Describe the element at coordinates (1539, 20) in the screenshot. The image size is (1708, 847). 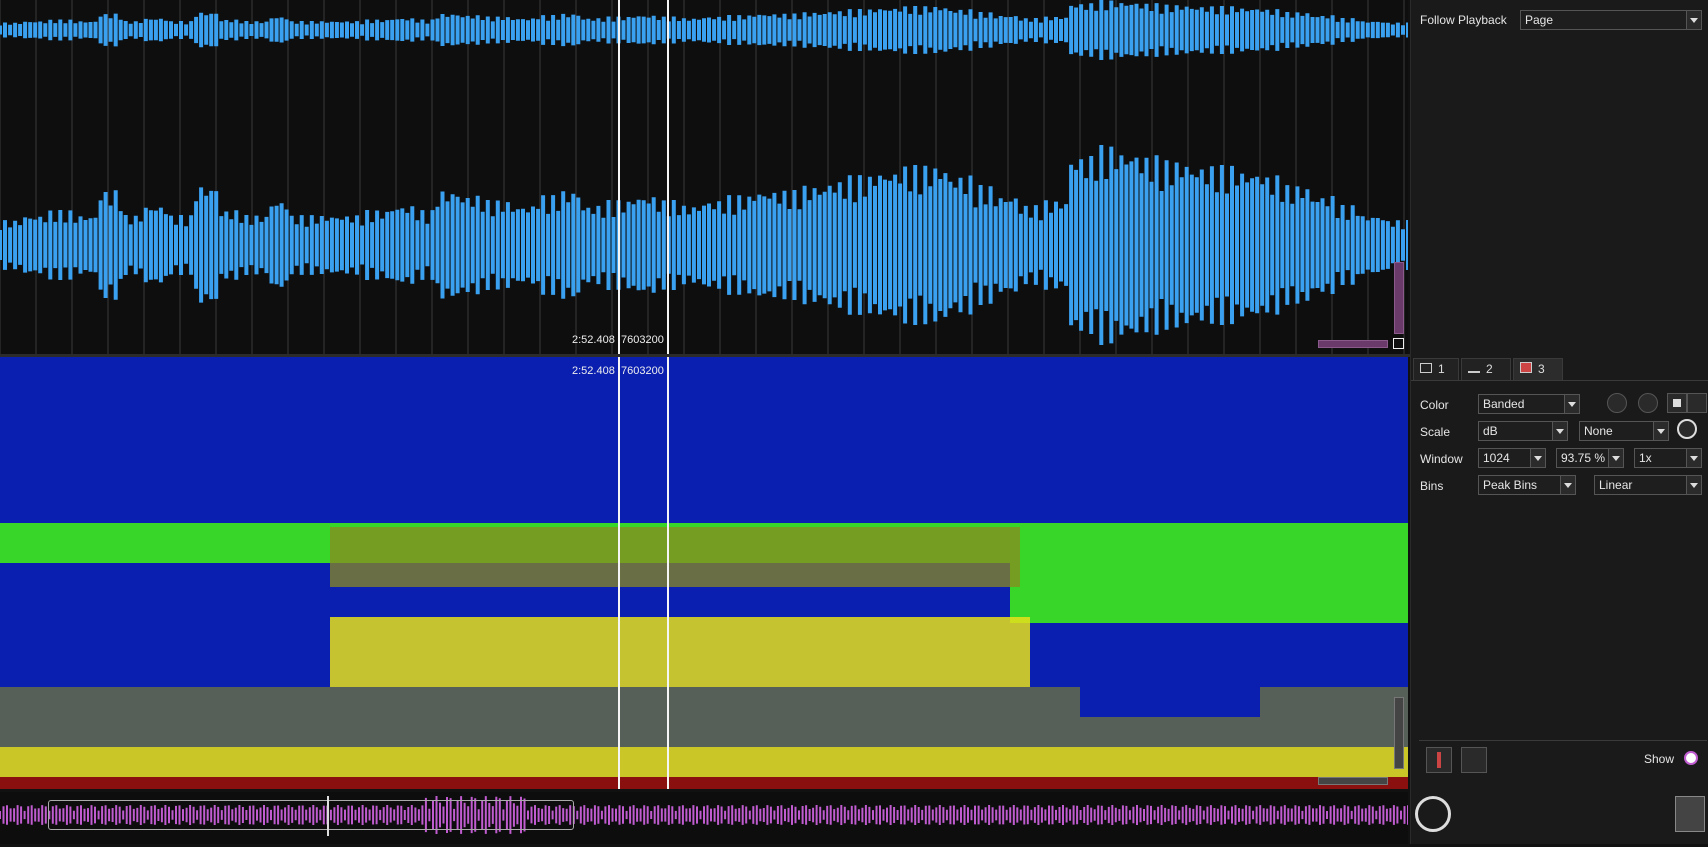
I see `follow-playback-value: Page` at that location.